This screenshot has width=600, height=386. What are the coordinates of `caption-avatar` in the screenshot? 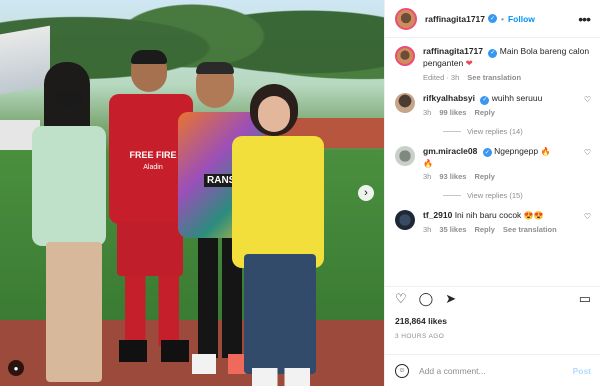 It's located at (405, 56).